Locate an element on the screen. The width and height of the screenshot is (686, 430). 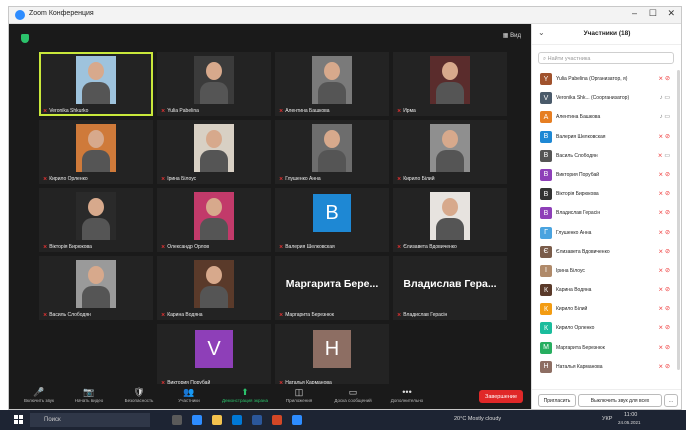
participant-row: М Маргарита Березнюк ⨯ ⊘ is located at coordinates (606, 348).